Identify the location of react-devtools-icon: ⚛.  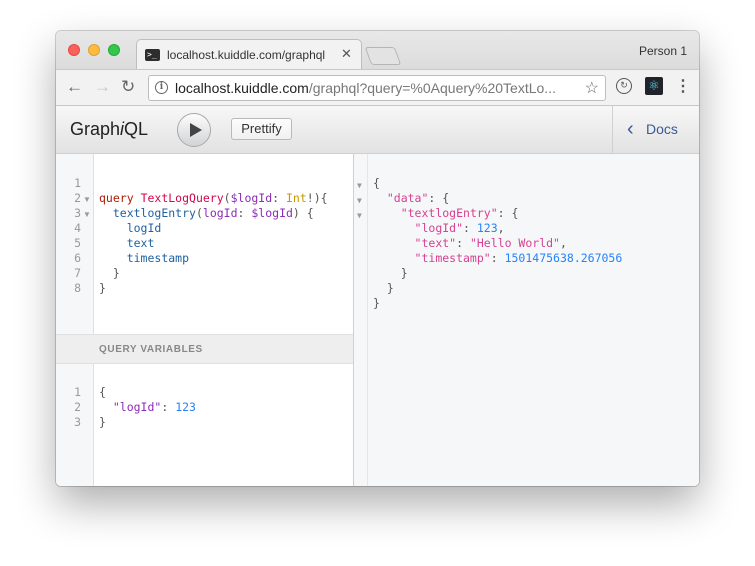
(654, 86).